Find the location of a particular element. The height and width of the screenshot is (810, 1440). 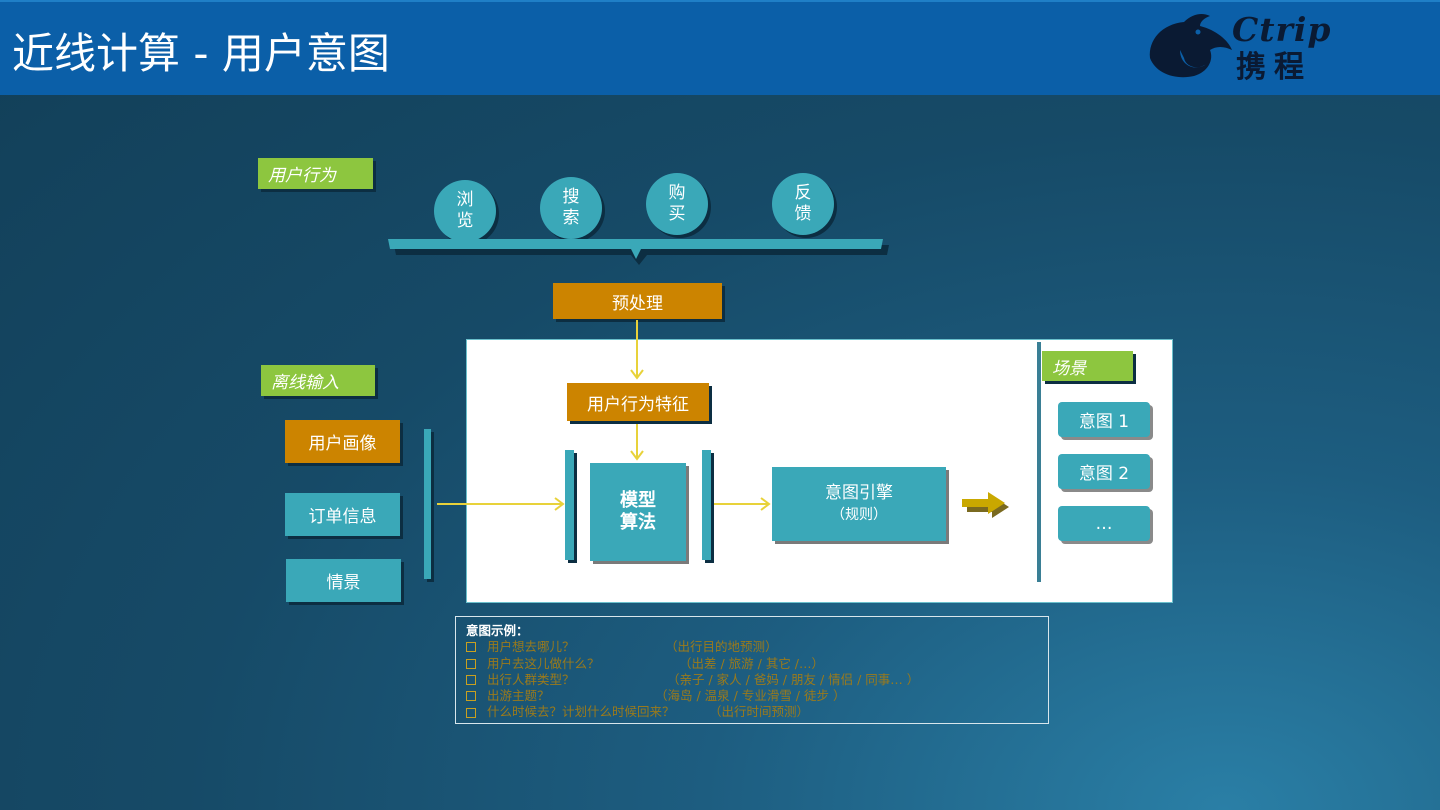

behavior-feature-box: 用户行为特征 is located at coordinates (638, 402).